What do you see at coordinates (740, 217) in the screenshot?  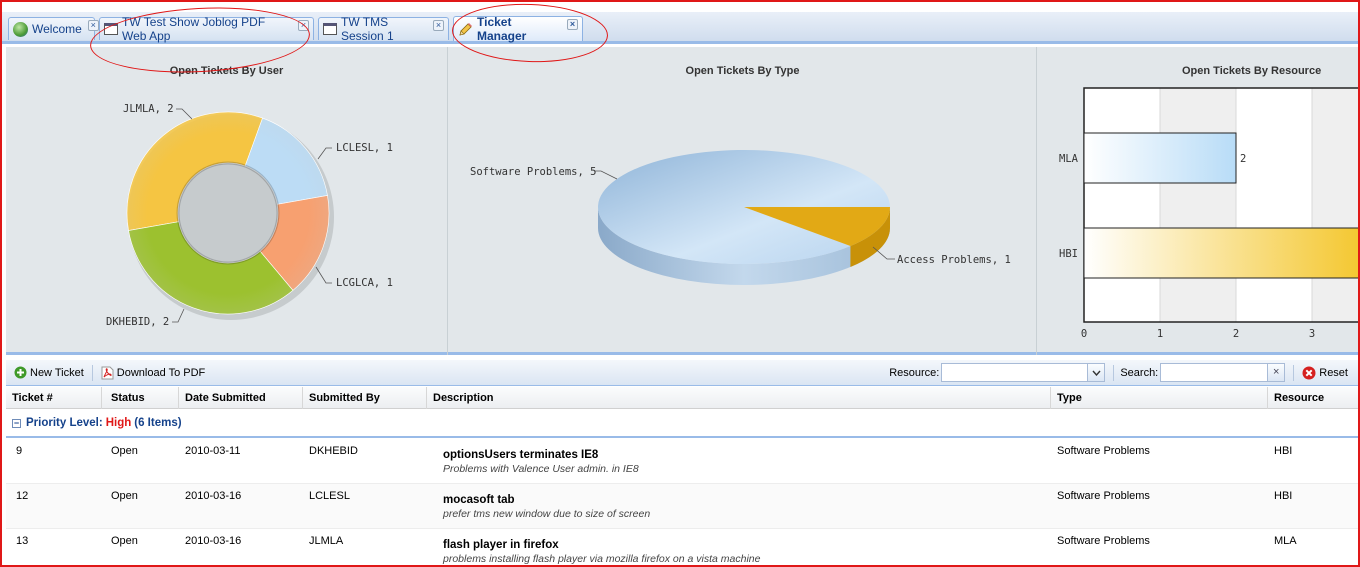 I see `pie-chart: Software Problems, 5 Access Problems, 1` at bounding box center [740, 217].